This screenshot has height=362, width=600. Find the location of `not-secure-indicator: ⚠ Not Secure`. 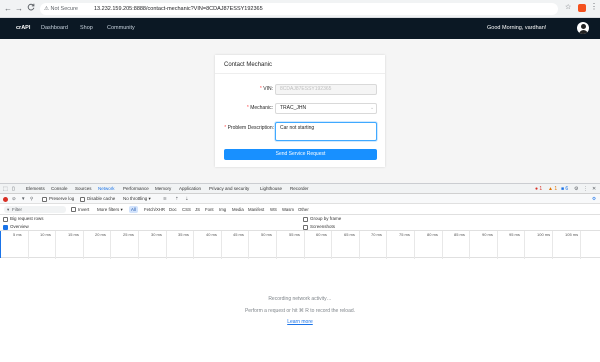

not-secure-indicator: ⚠ Not Secure is located at coordinates (61, 9).